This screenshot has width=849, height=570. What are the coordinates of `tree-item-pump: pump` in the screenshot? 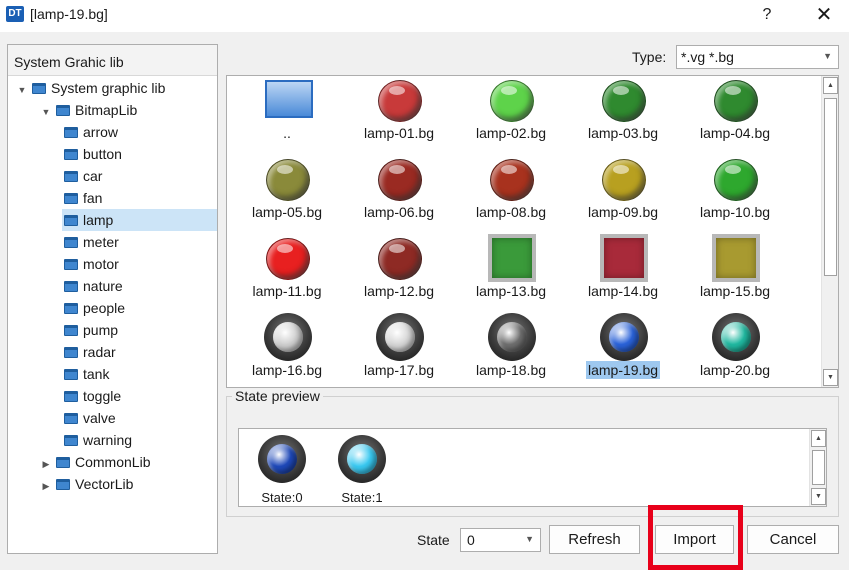 It's located at (91, 330).